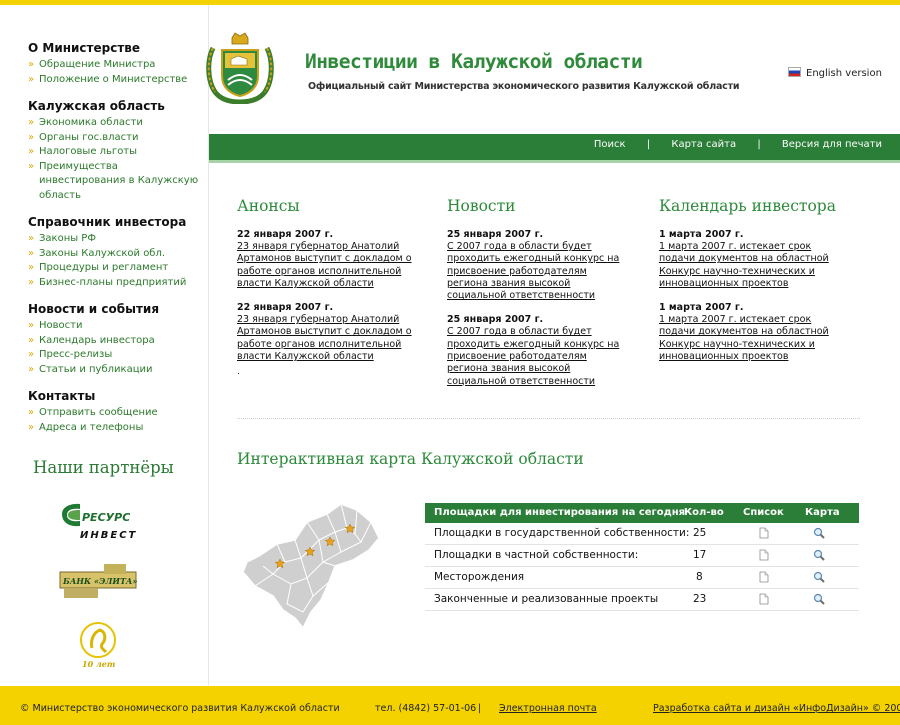 The image size is (900, 725). What do you see at coordinates (410, 459) in the screenshot?
I see `interactive-map-title: Интерактивная карта Калужской области` at bounding box center [410, 459].